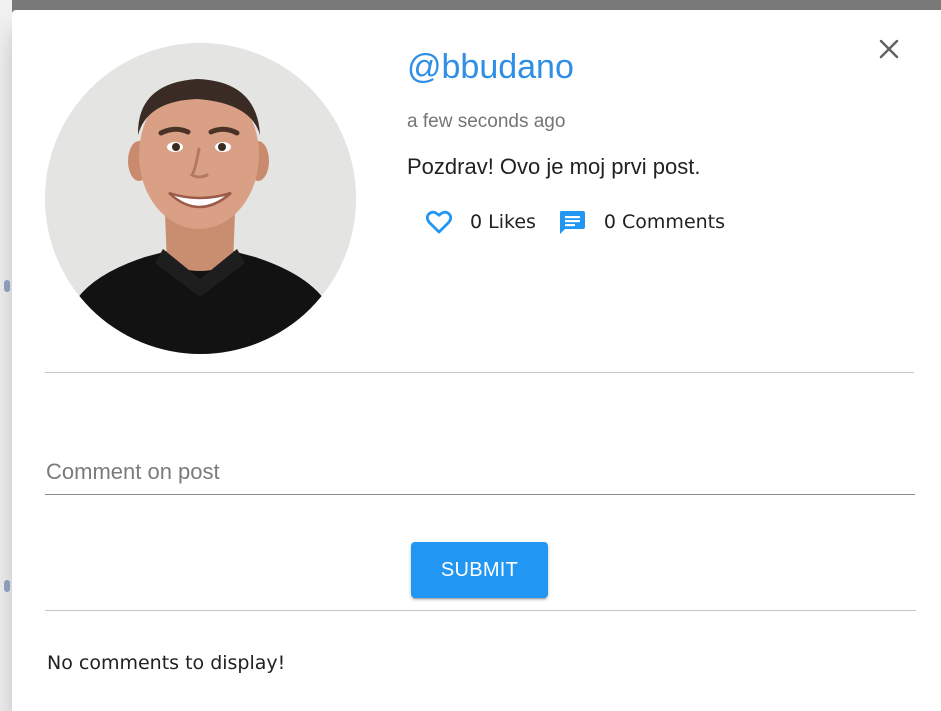 Image resolution: width=941 pixels, height=711 pixels. I want to click on comments-button, so click(572, 222).